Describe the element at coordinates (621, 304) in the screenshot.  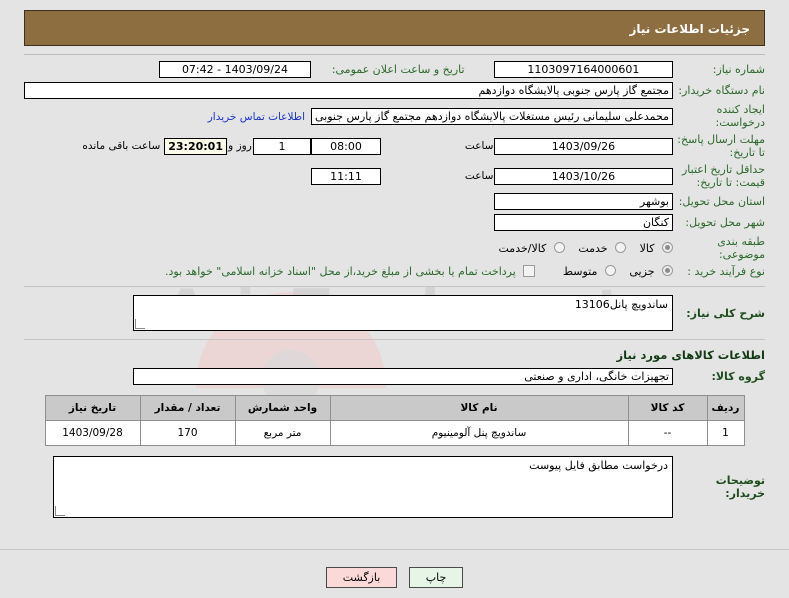
I see `summary-value: ساندویچ پانل13106` at that location.